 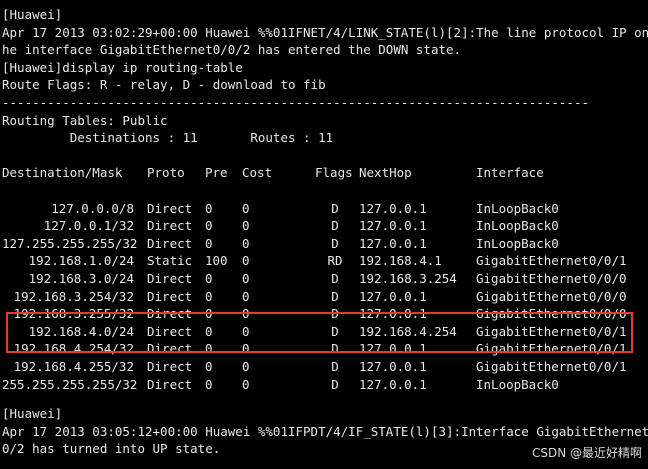 I want to click on cell-destination: 127.0.0.1/32, so click(x=88, y=226).